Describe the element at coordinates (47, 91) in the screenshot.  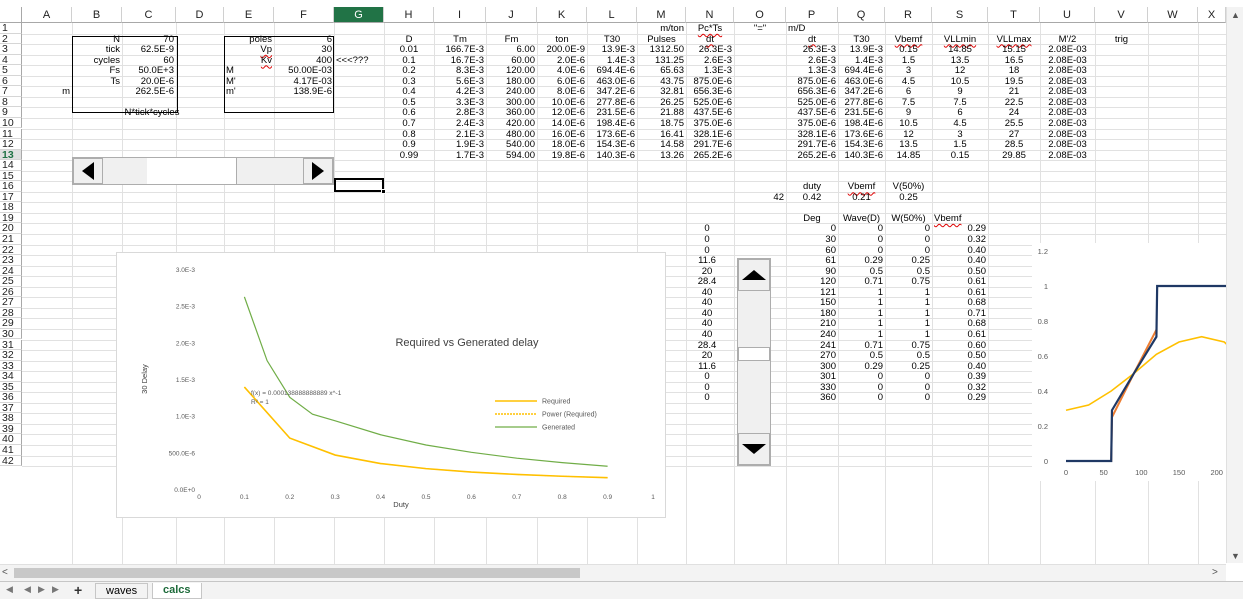
I see `param-label: m` at that location.